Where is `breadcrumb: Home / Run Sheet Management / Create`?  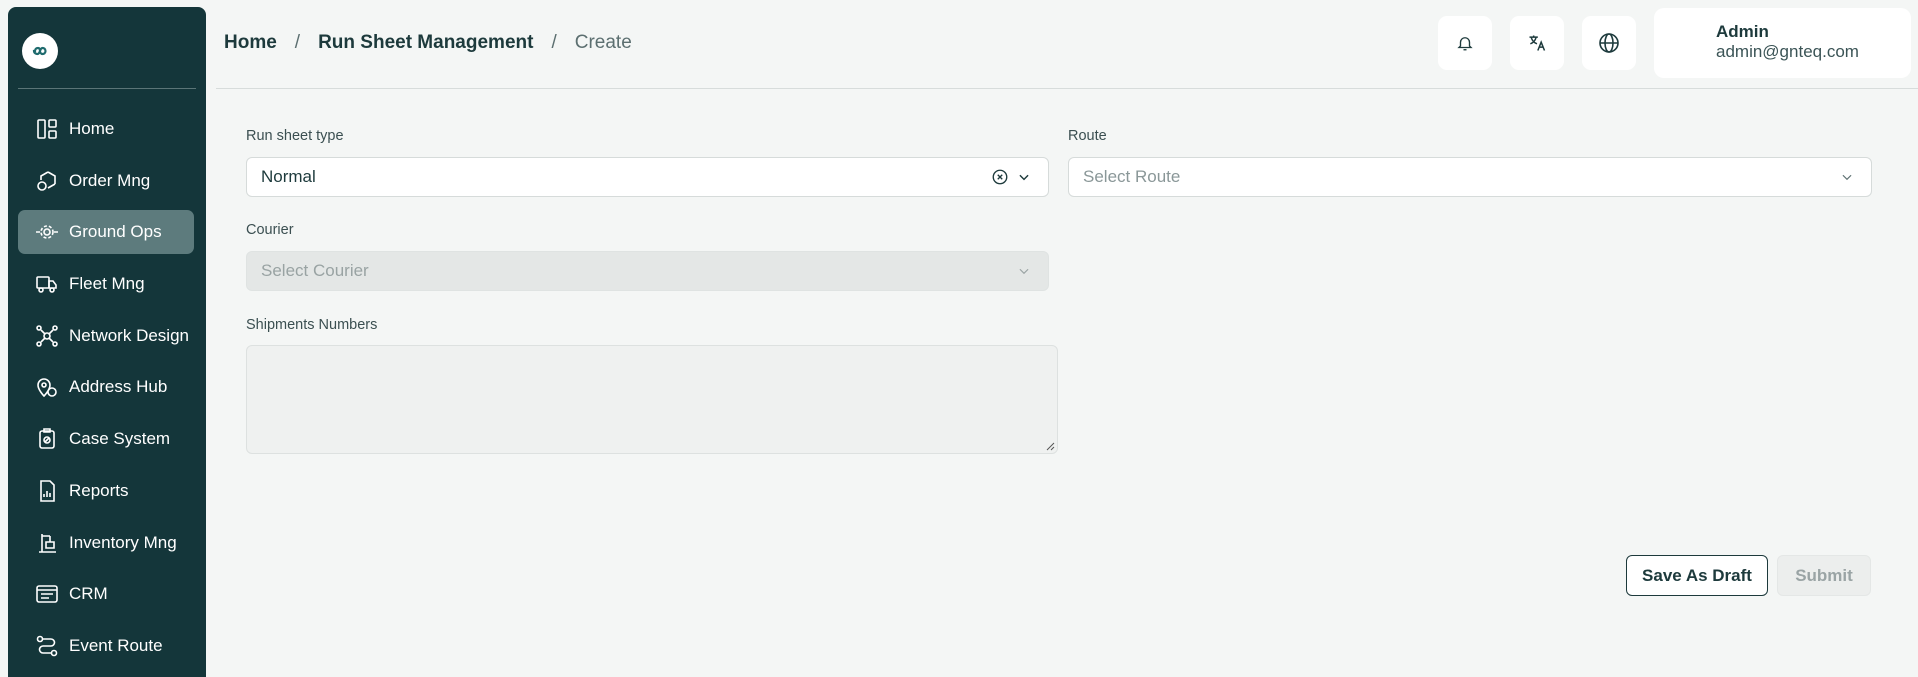 breadcrumb: Home / Run Sheet Management / Create is located at coordinates (428, 43).